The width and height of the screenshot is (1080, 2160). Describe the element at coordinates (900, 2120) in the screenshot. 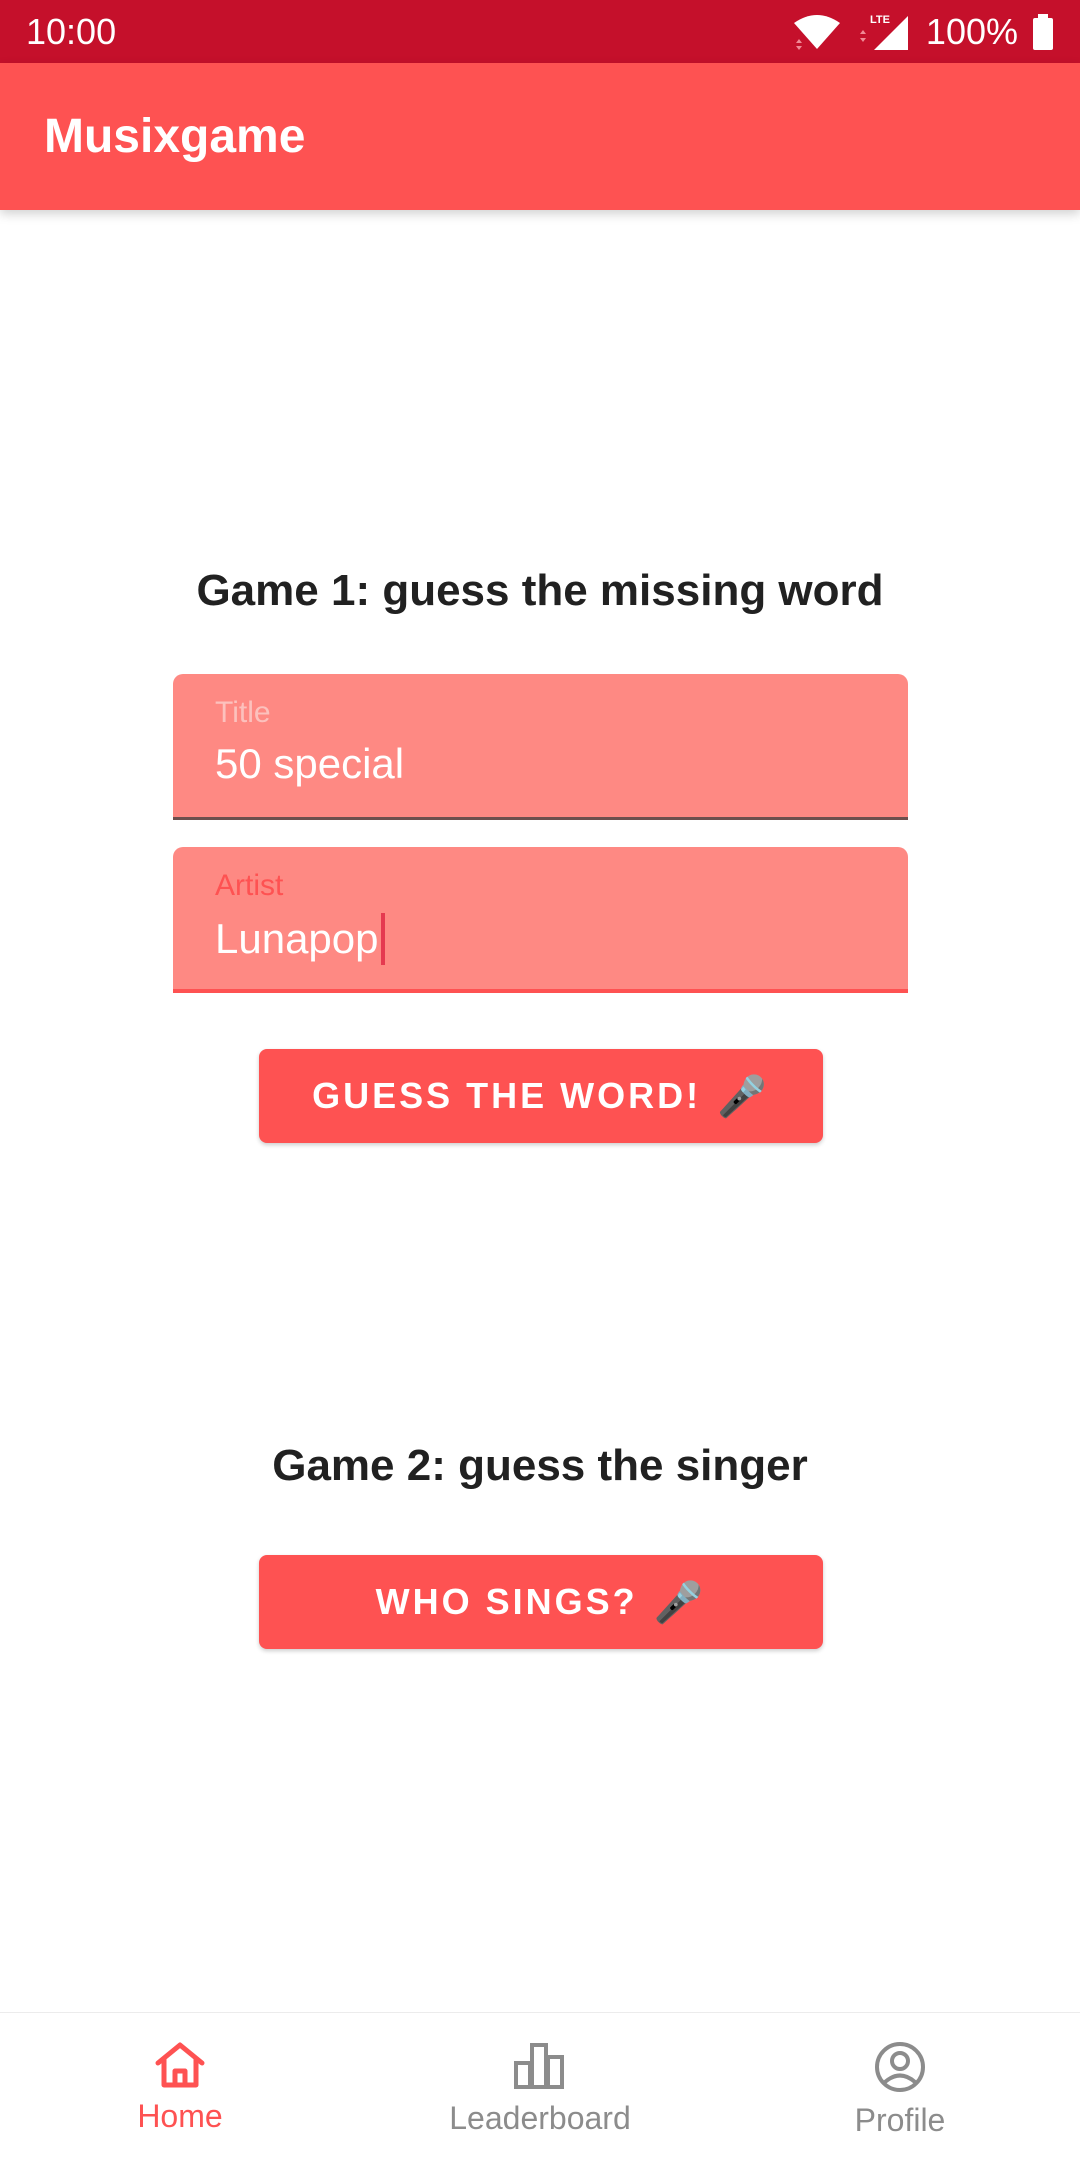

I see `nav-label-profile: Profile` at that location.